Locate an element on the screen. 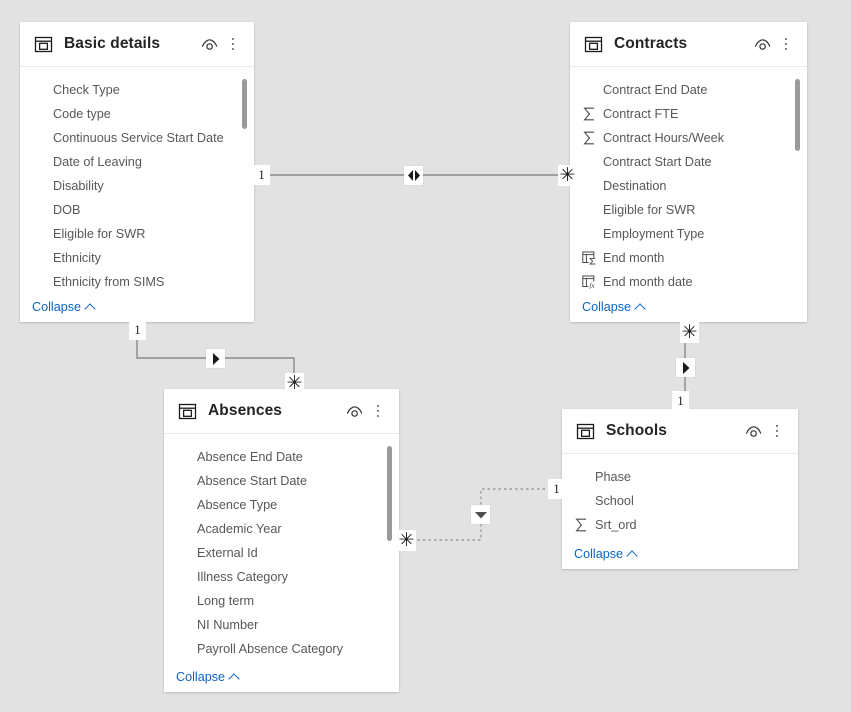  field-label: Check Type is located at coordinates (86, 89).